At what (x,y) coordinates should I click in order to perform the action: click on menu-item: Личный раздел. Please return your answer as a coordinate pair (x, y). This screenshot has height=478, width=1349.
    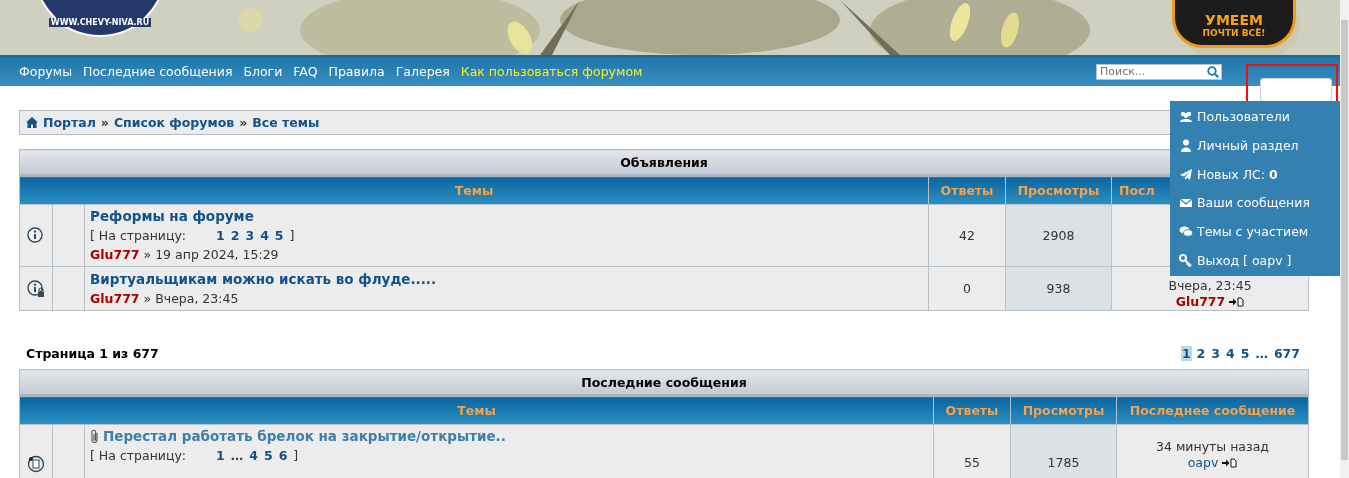
    Looking at the image, I should click on (1255, 145).